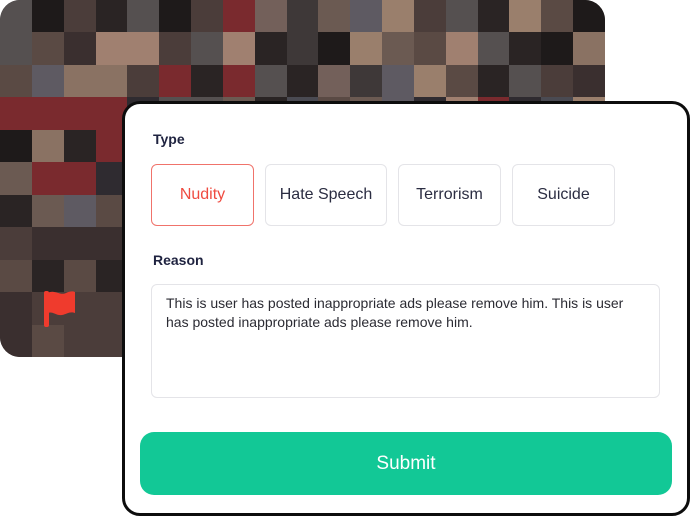 The height and width of the screenshot is (516, 690). I want to click on type-chip-suicide: Suicide, so click(563, 195).